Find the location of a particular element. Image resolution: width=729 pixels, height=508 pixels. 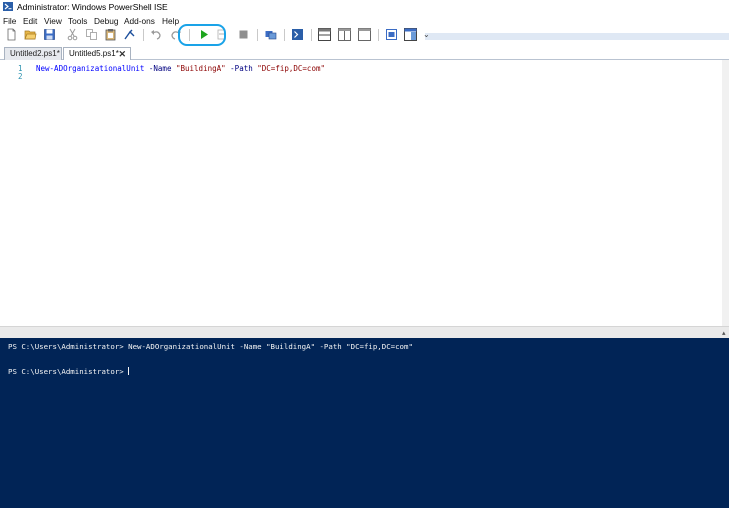

run-script-highlight is located at coordinates (202, 35).